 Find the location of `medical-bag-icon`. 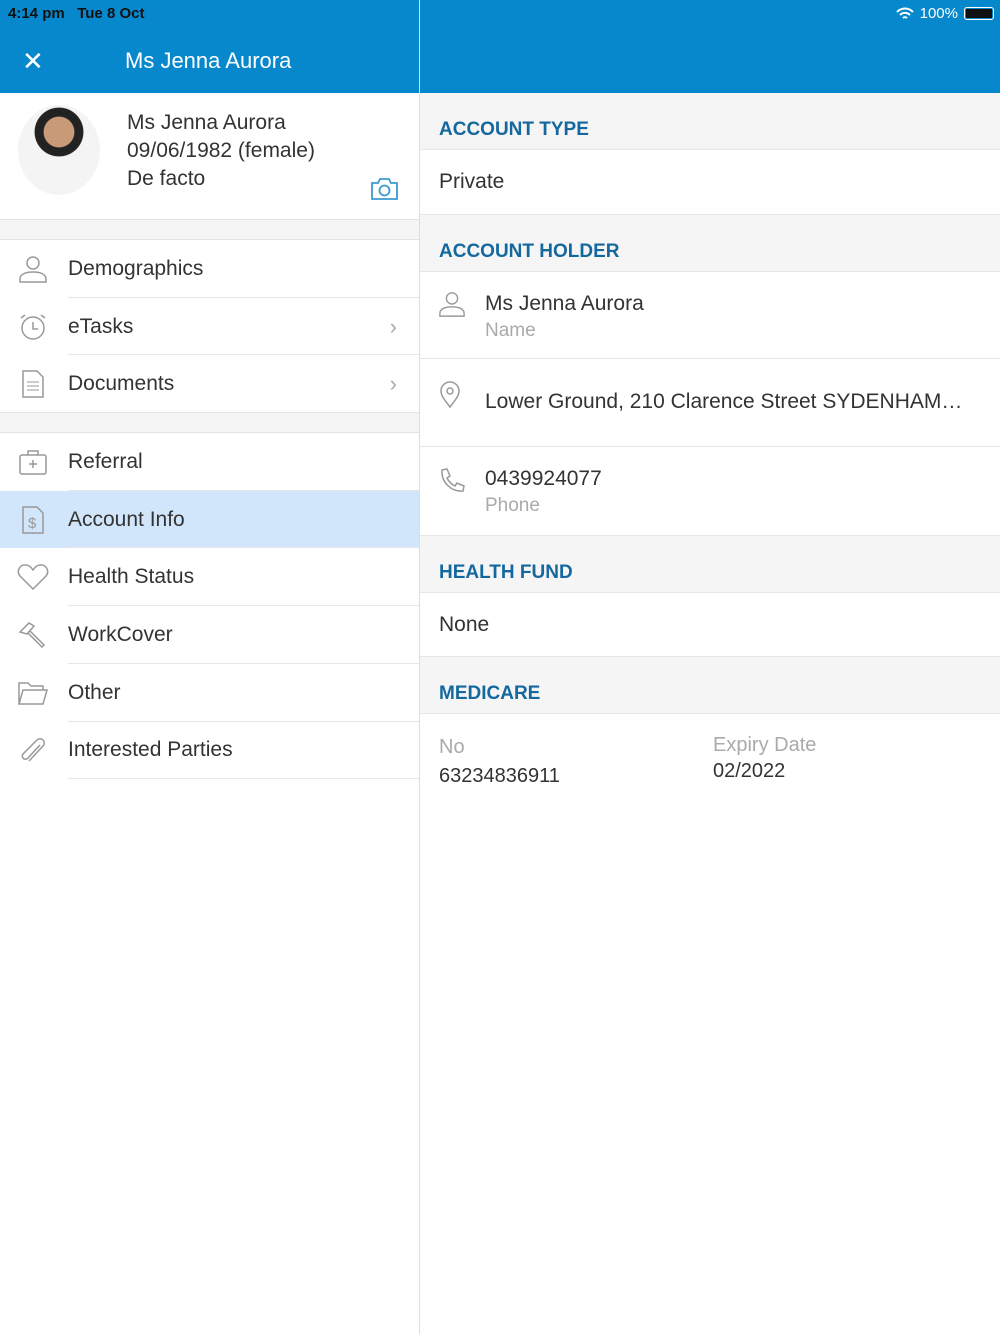

medical-bag-icon is located at coordinates (34, 462).